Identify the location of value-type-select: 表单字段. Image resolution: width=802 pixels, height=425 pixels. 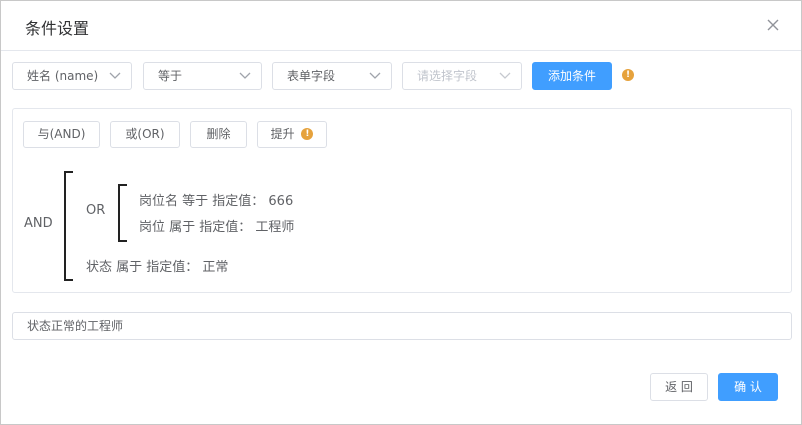
(332, 76).